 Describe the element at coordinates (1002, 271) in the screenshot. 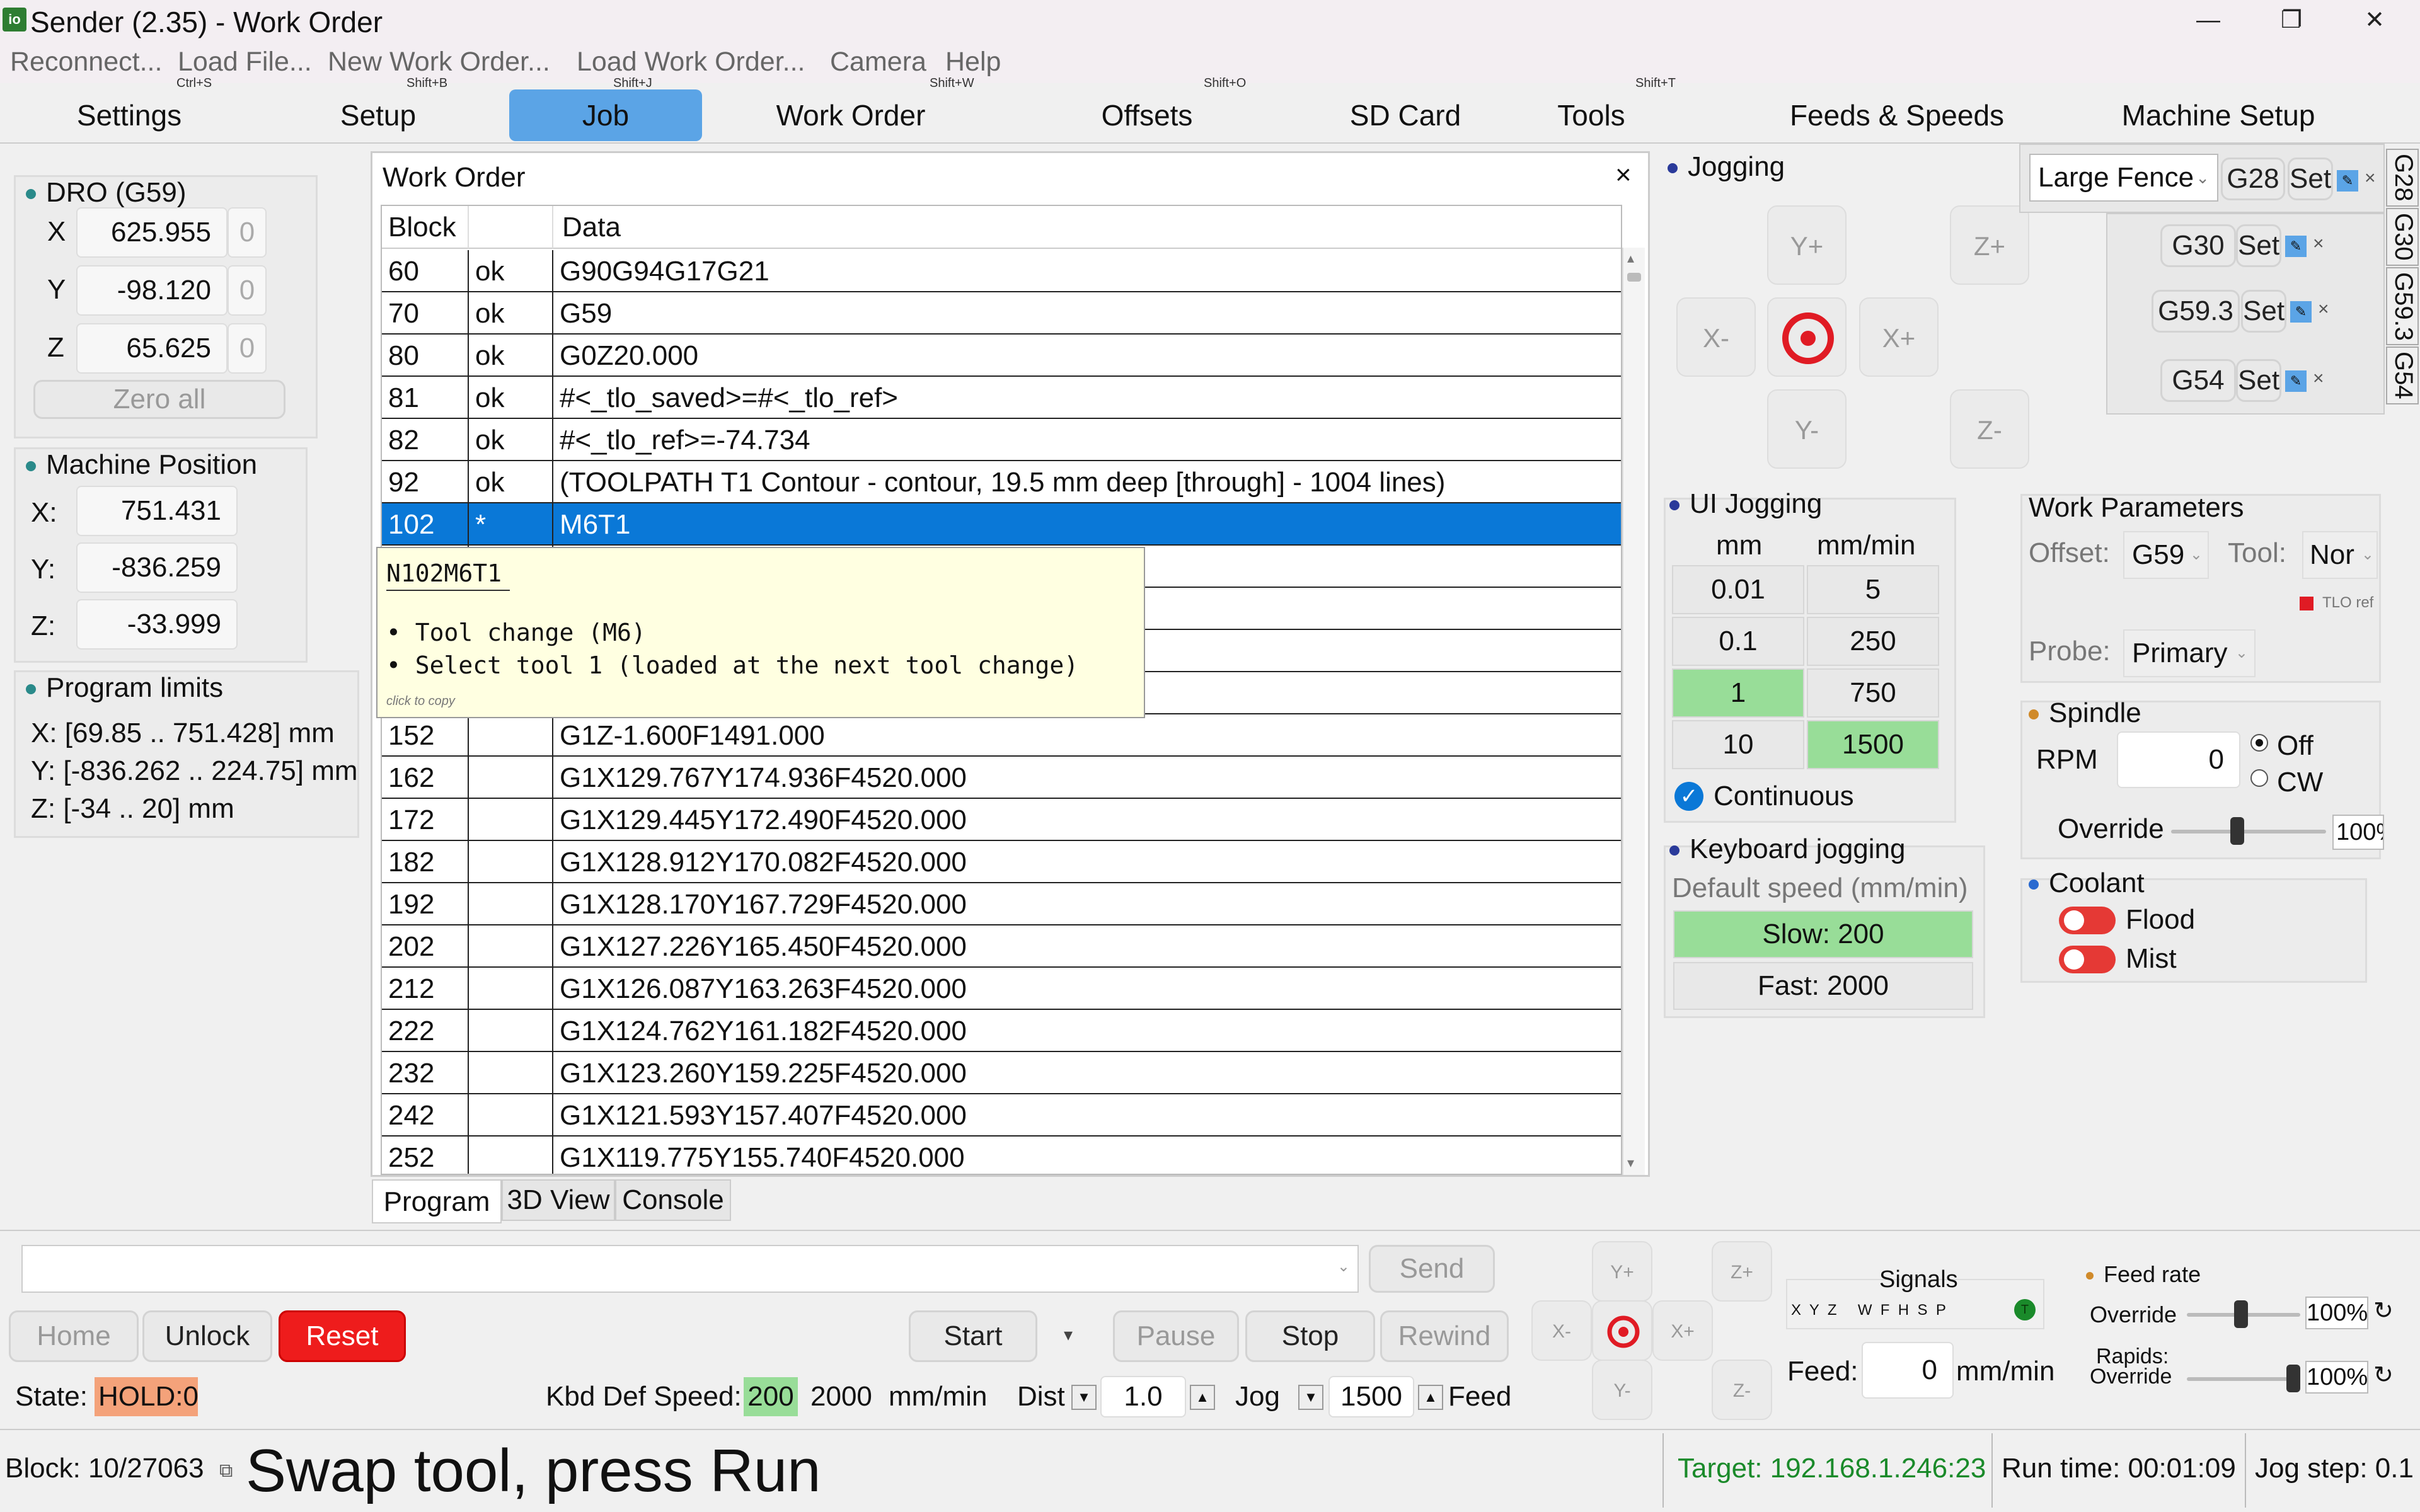

I see `table-row: 60 ok G90G94G17G21` at that location.